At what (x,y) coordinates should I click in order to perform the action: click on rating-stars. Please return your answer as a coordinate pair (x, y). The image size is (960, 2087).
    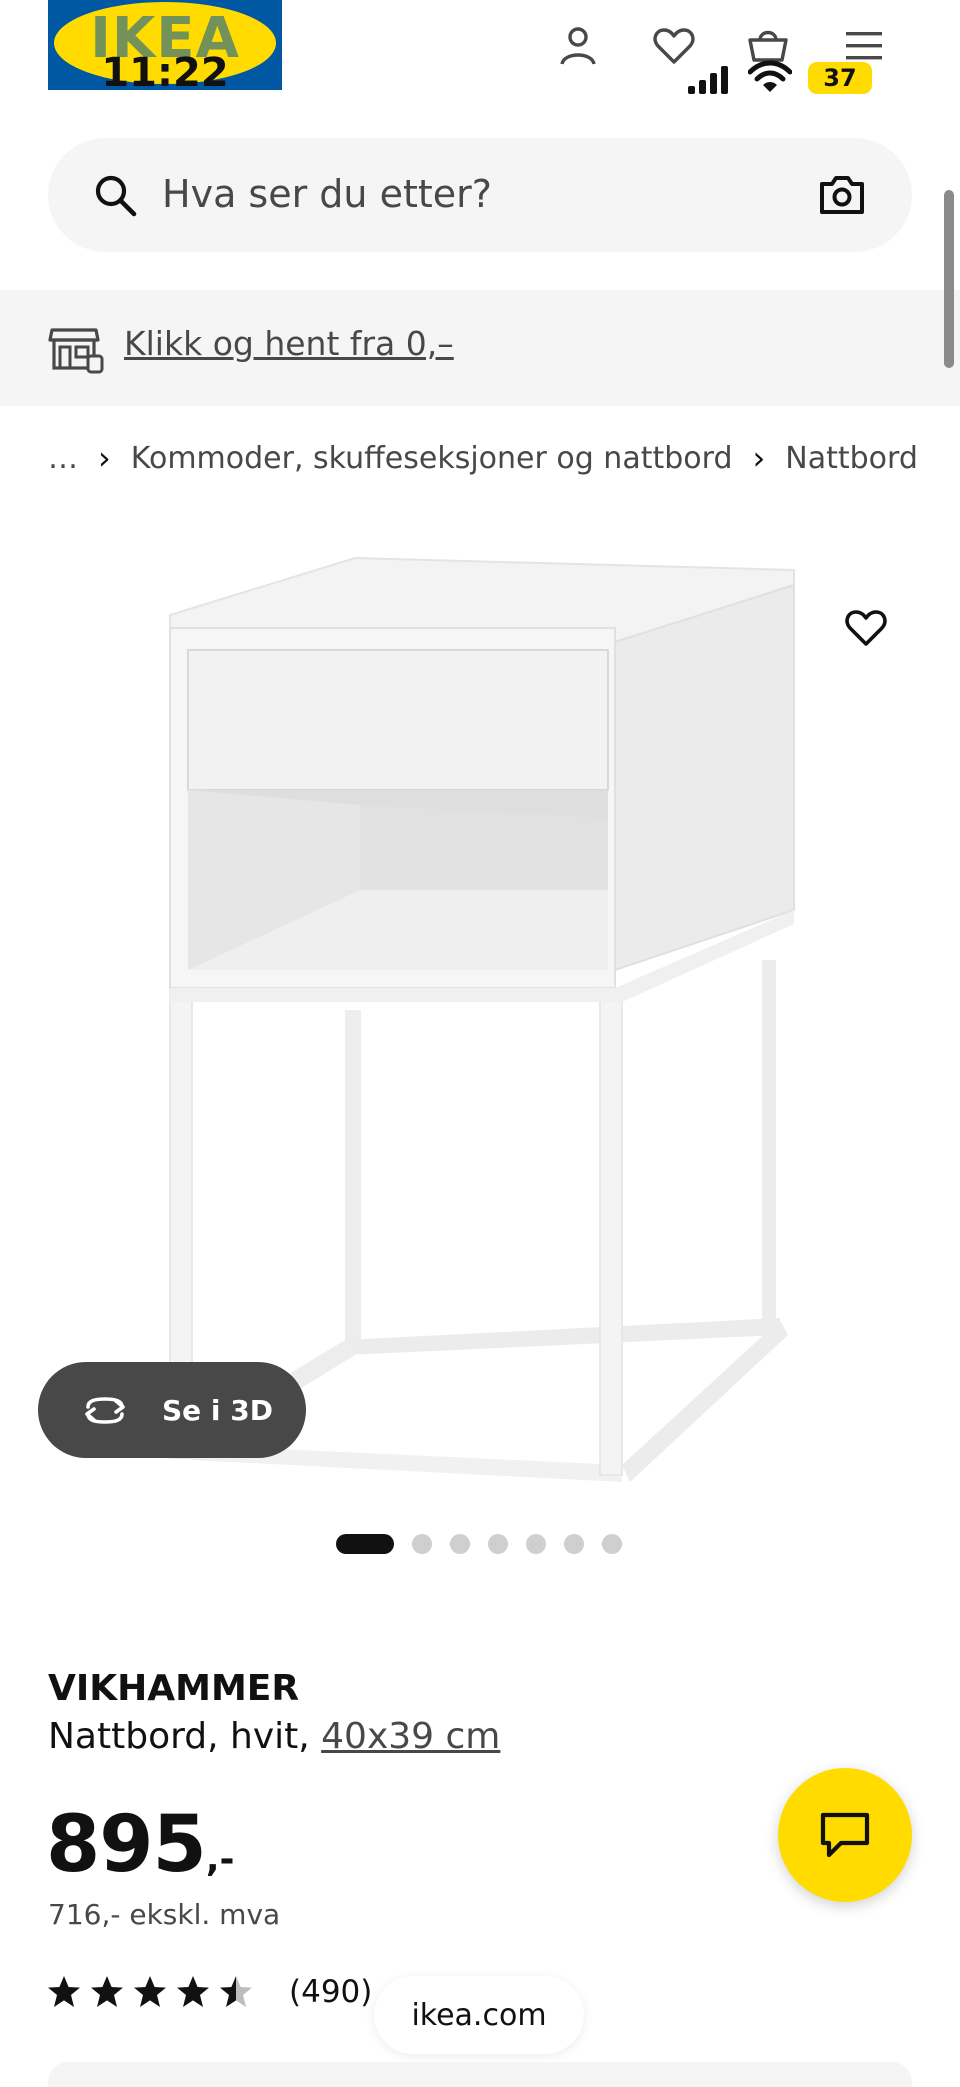
    Looking at the image, I should click on (153, 1992).